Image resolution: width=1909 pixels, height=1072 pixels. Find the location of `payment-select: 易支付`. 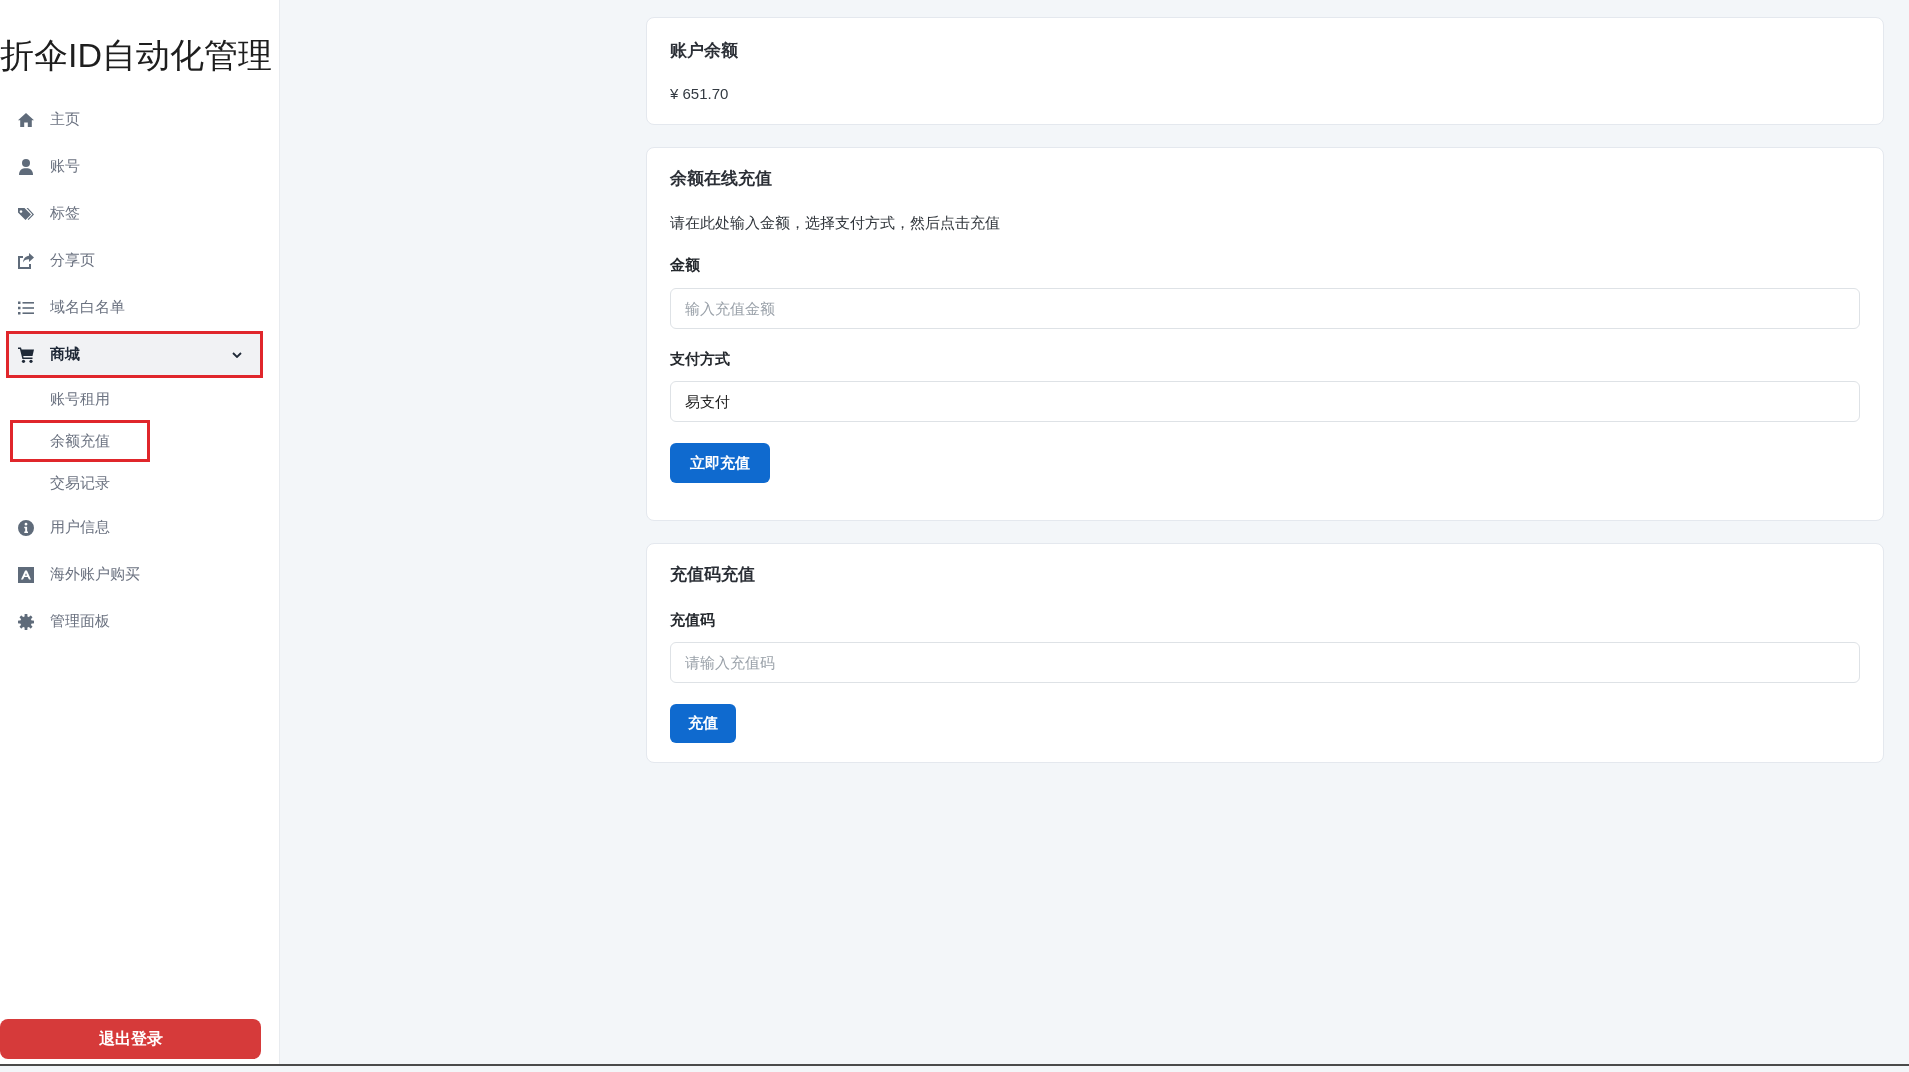

payment-select: 易支付 is located at coordinates (1265, 401).